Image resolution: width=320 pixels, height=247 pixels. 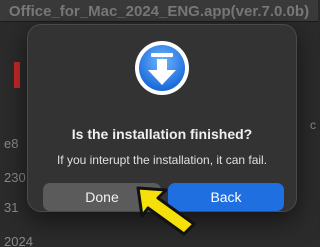 I want to click on dialog-title: Is the installation finished?, so click(x=162, y=134).